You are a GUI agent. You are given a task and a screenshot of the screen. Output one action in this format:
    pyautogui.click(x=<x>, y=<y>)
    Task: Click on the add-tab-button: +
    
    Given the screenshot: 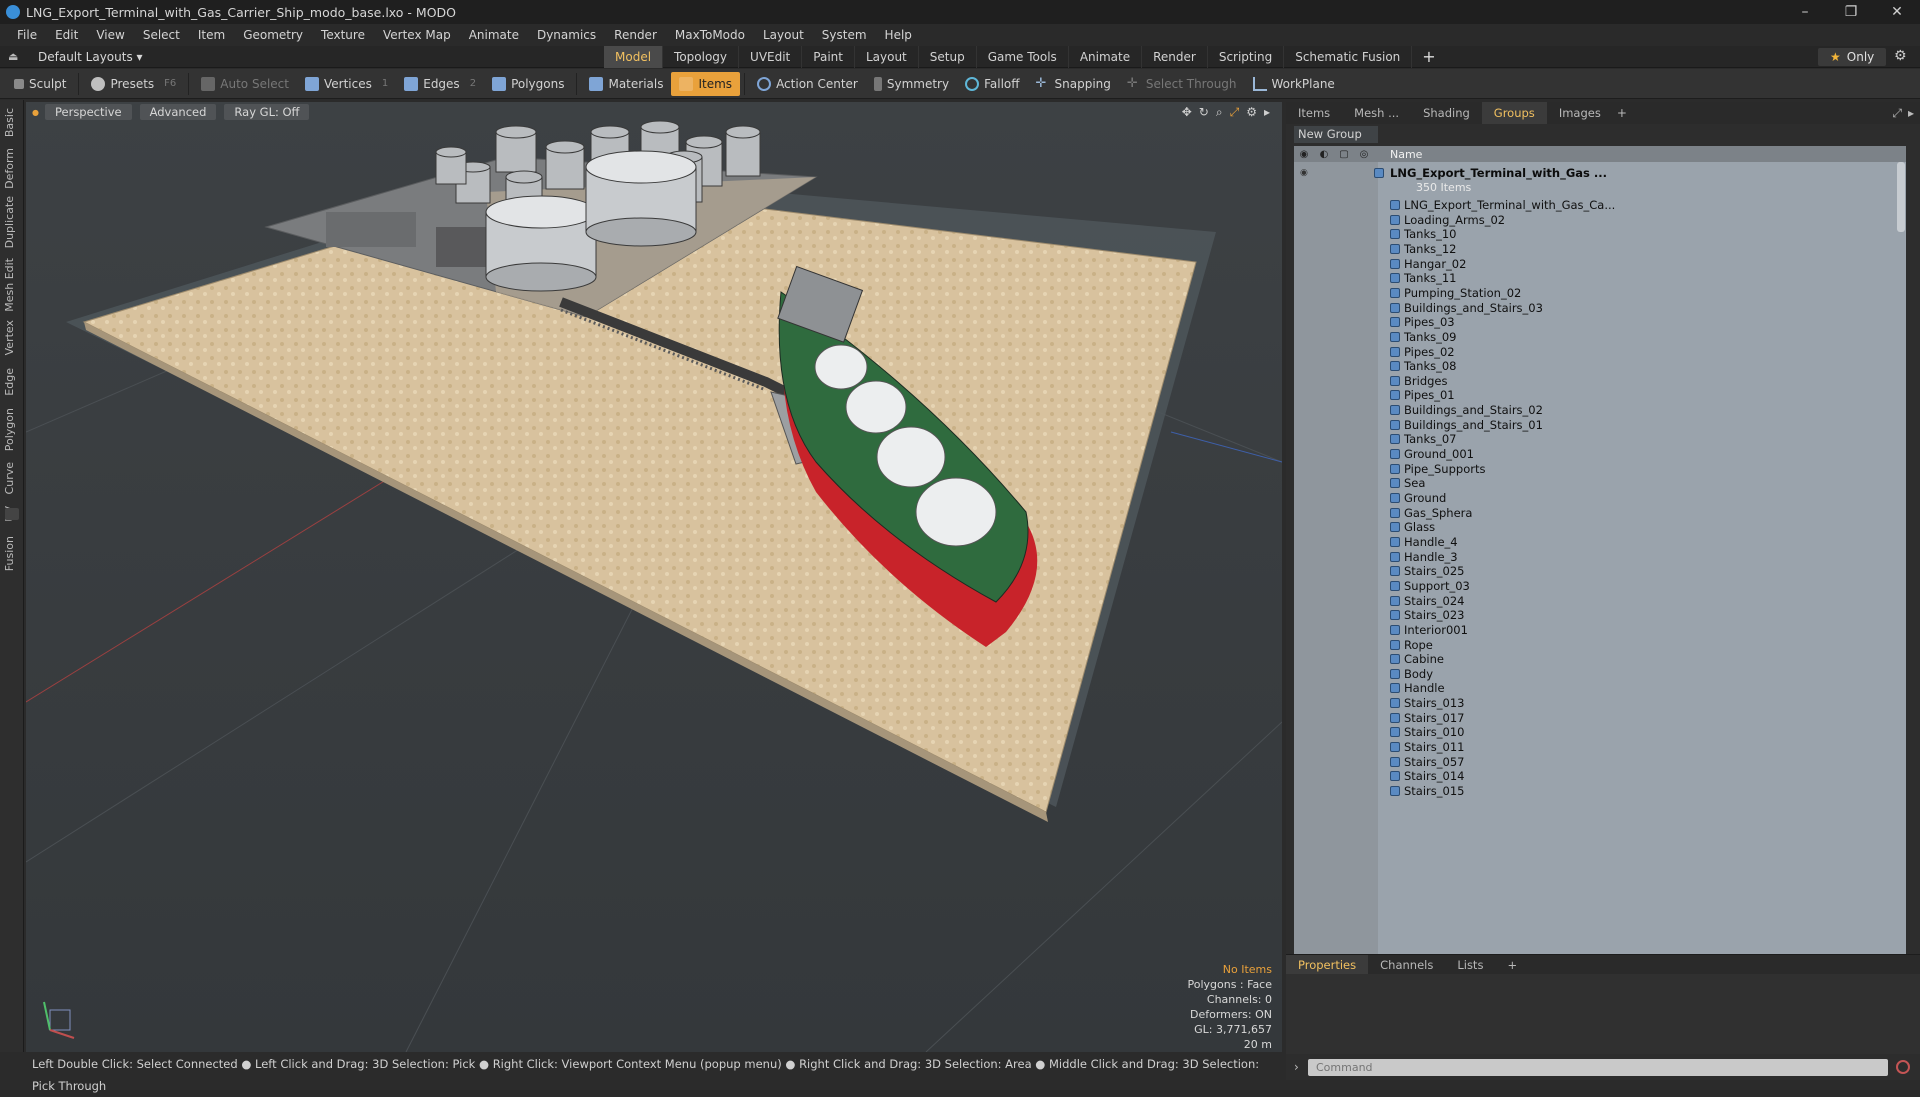 What is the action you would take?
    pyautogui.click(x=1428, y=57)
    